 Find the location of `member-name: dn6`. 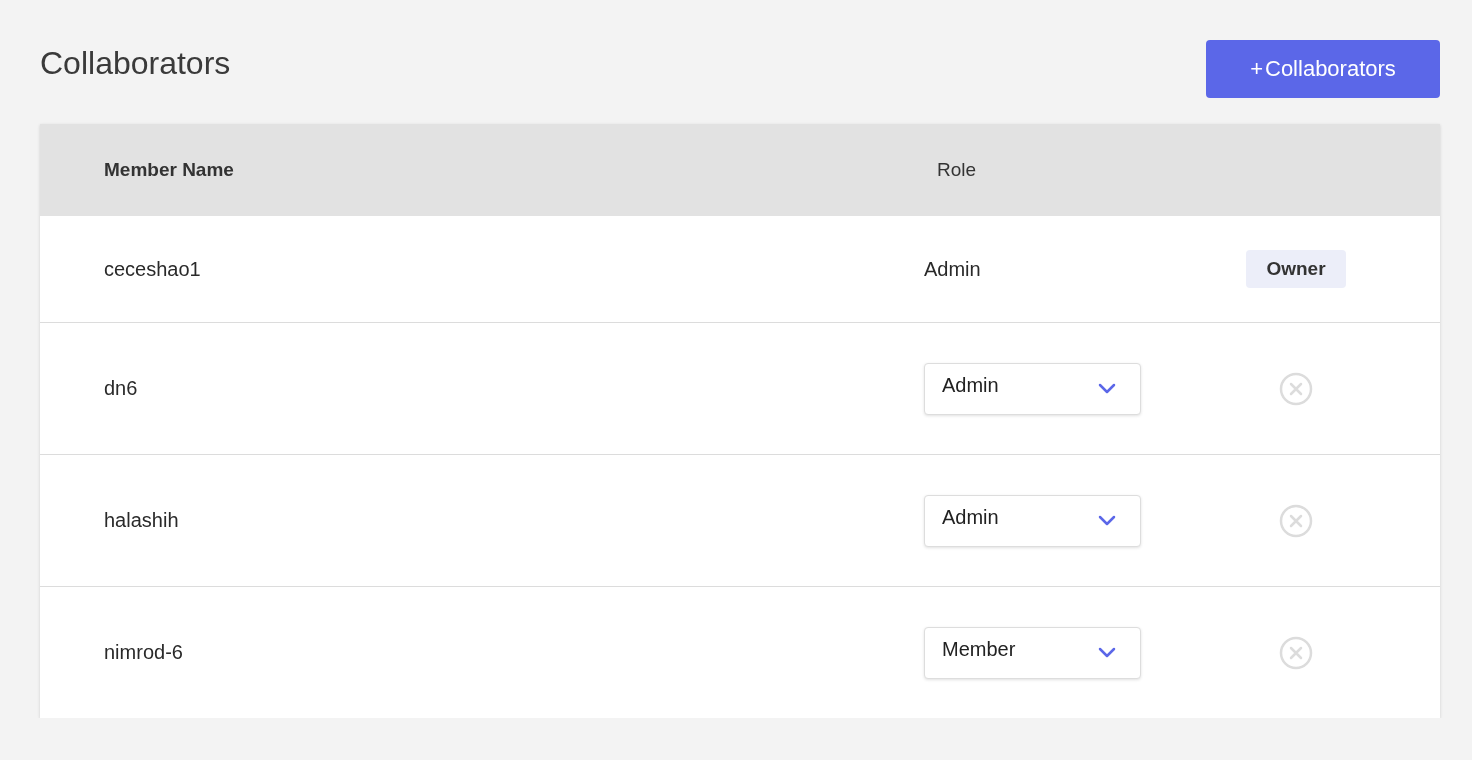

member-name: dn6 is located at coordinates (121, 388).